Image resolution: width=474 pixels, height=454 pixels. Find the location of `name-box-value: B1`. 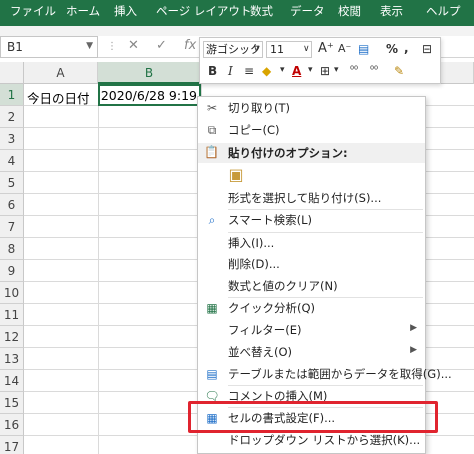

name-box-value: B1 is located at coordinates (15, 47).